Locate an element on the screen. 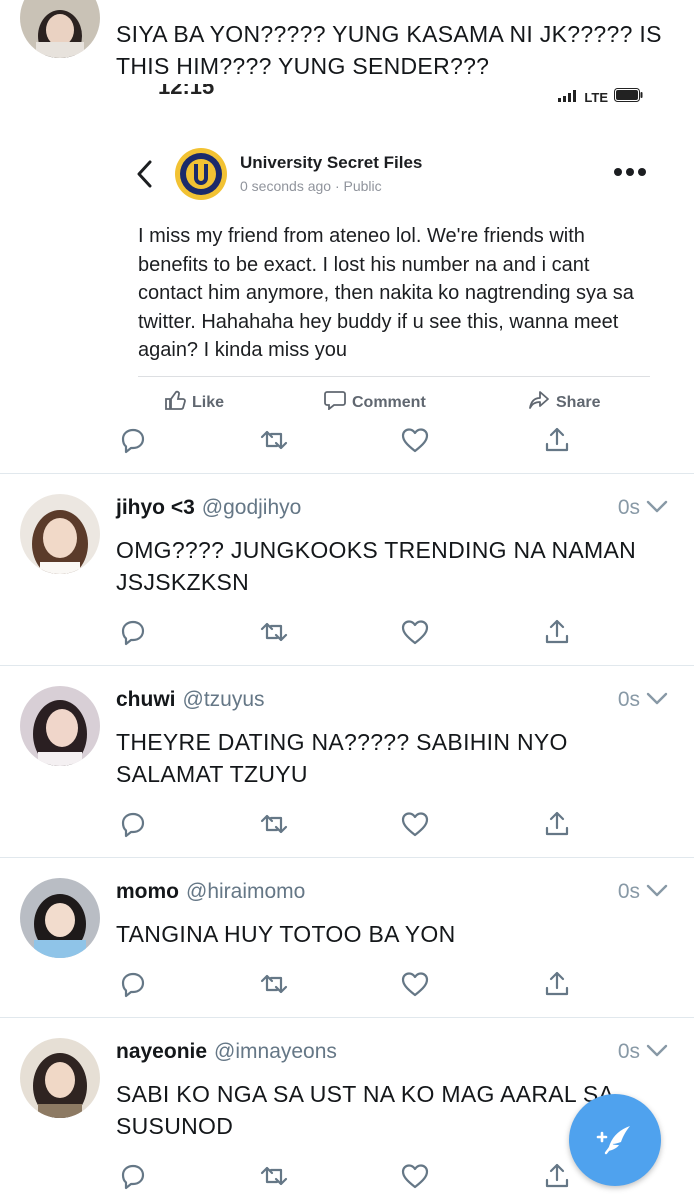  post-meta: 0 seconds ago · Public is located at coordinates (311, 186).